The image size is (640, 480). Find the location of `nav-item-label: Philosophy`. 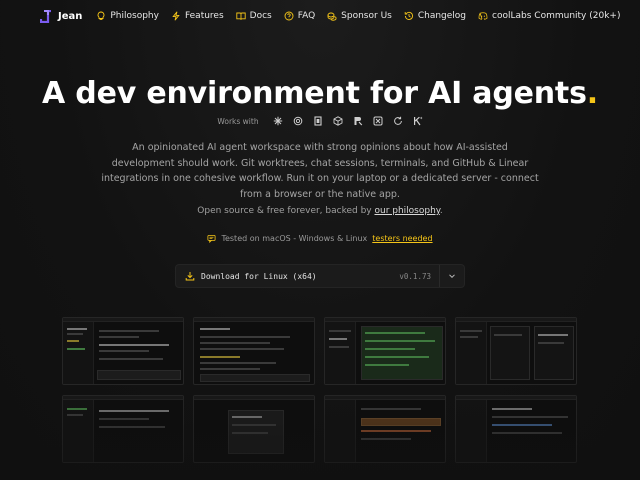

nav-item-label: Philosophy is located at coordinates (134, 16).